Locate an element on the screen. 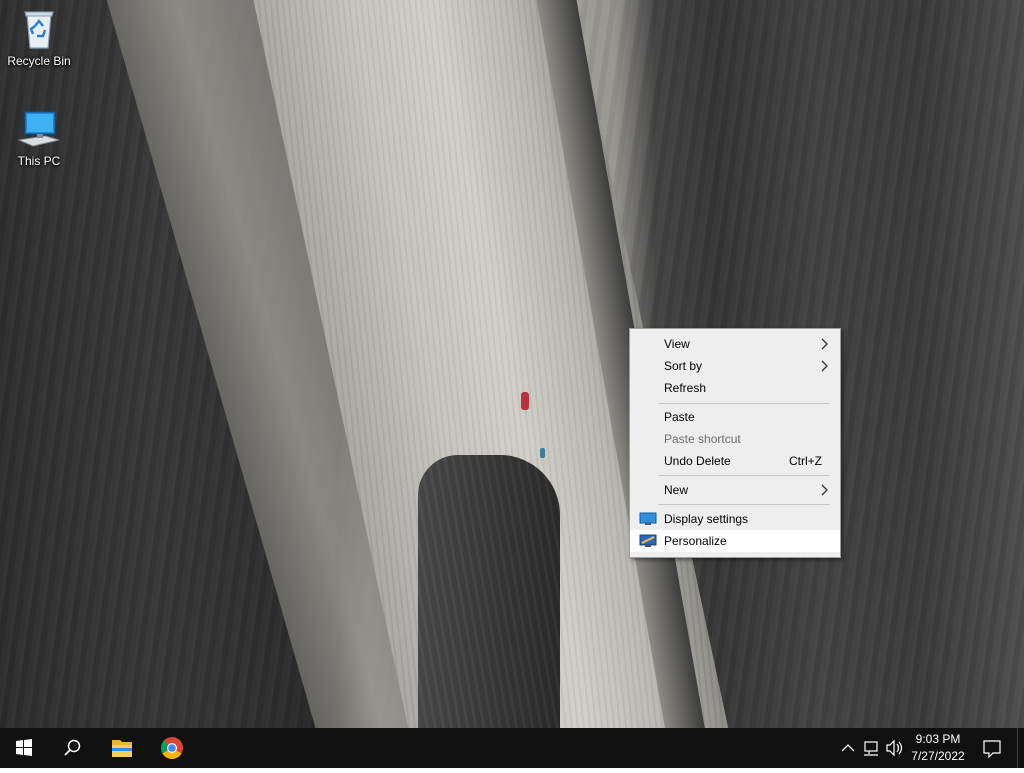  chrome-icon is located at coordinates (172, 748).